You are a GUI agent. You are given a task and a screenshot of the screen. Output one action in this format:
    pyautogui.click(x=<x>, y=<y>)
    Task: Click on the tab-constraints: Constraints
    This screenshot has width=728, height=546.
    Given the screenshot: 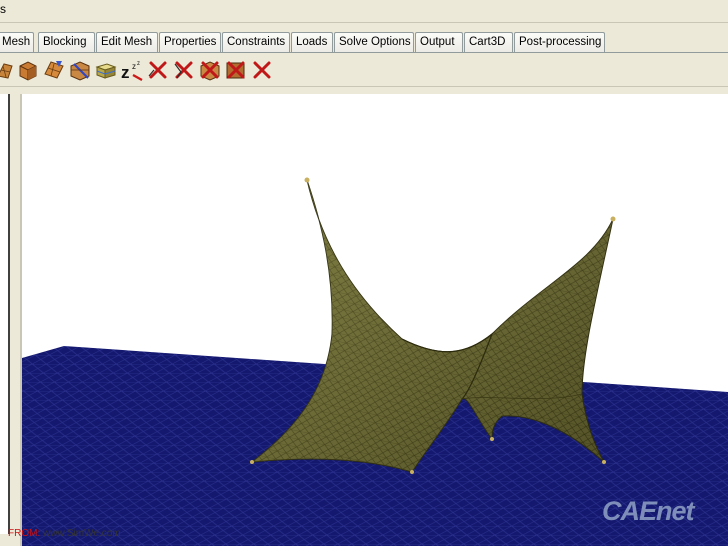 What is the action you would take?
    pyautogui.click(x=256, y=42)
    